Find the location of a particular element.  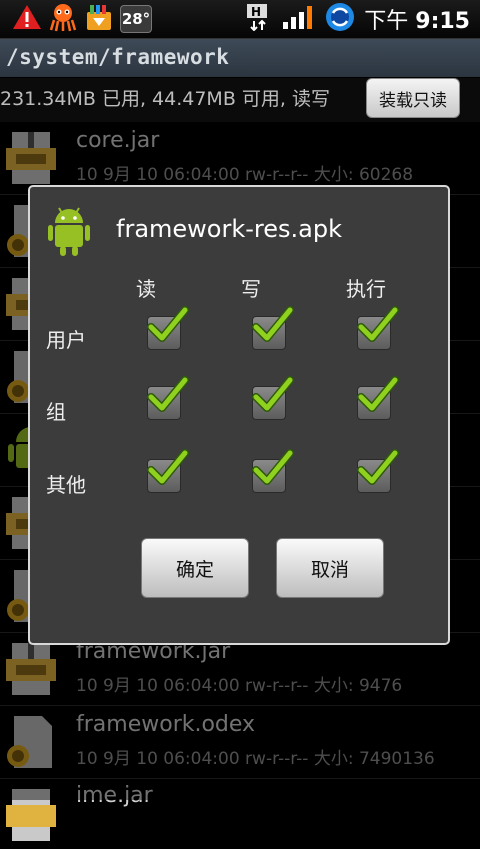

mount-readonly-button: 装载只读 is located at coordinates (413, 98).